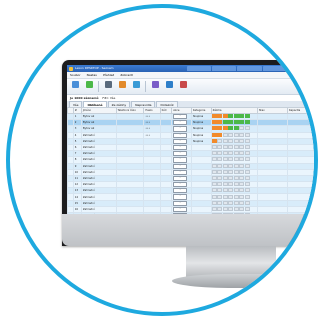 The image size is (327, 320). I want to click on tab-1: Oblíbené, so click(95, 104).